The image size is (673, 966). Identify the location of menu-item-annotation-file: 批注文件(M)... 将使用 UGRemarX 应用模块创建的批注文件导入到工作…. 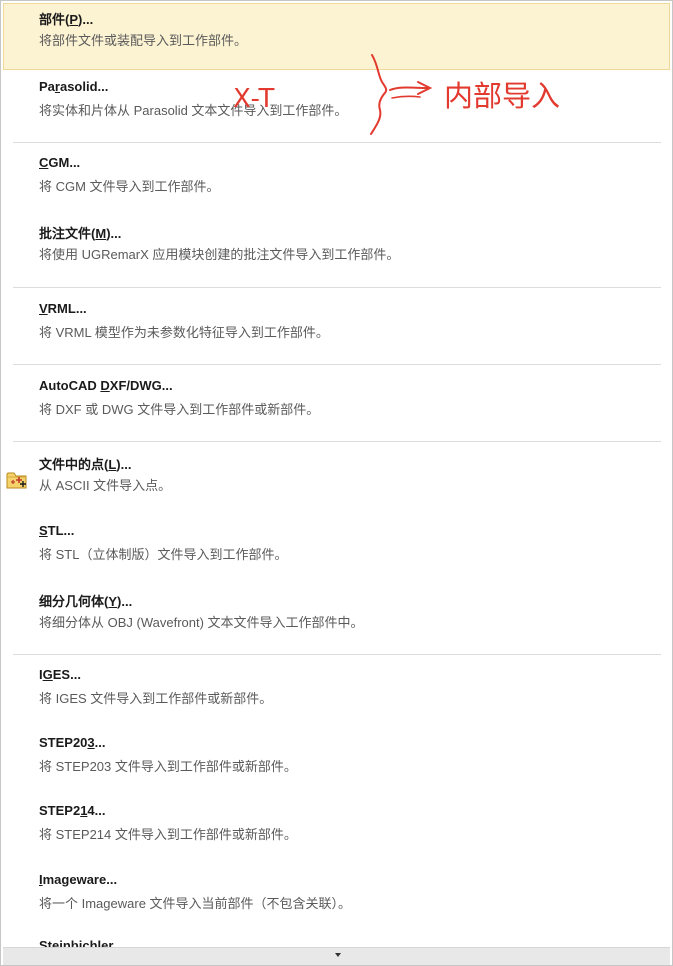
(336, 250).